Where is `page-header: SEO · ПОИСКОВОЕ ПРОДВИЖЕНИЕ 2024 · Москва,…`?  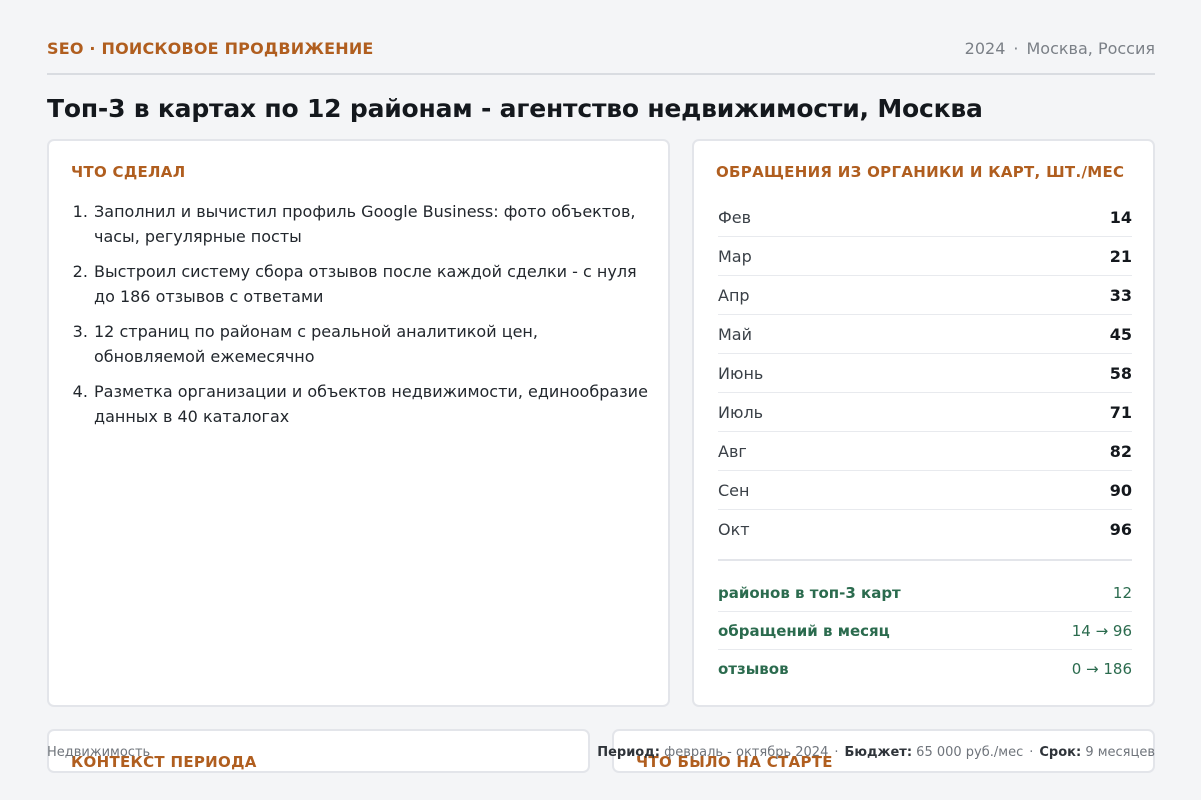
page-header: SEO · ПОИСКОВОЕ ПРОДВИЖЕНИЕ 2024 · Москва,… is located at coordinates (601, 57).